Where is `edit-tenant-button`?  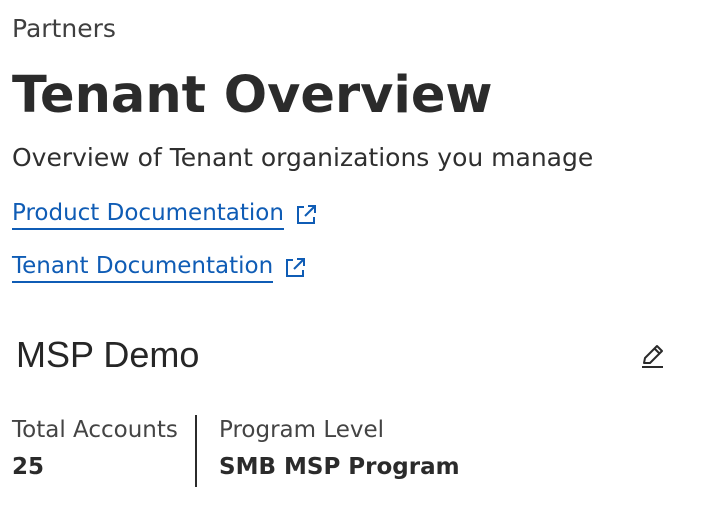
edit-tenant-button is located at coordinates (653, 357).